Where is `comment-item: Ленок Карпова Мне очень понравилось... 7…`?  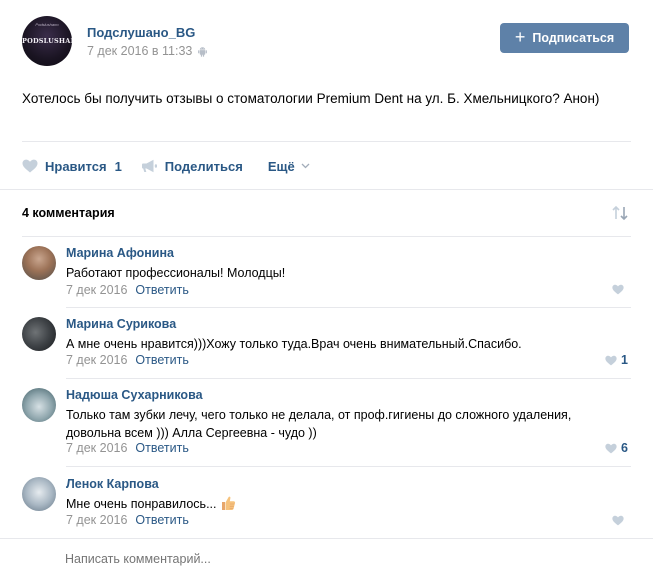
comment-item: Ленок Карпова Мне очень понравилось... 7… is located at coordinates (326, 507).